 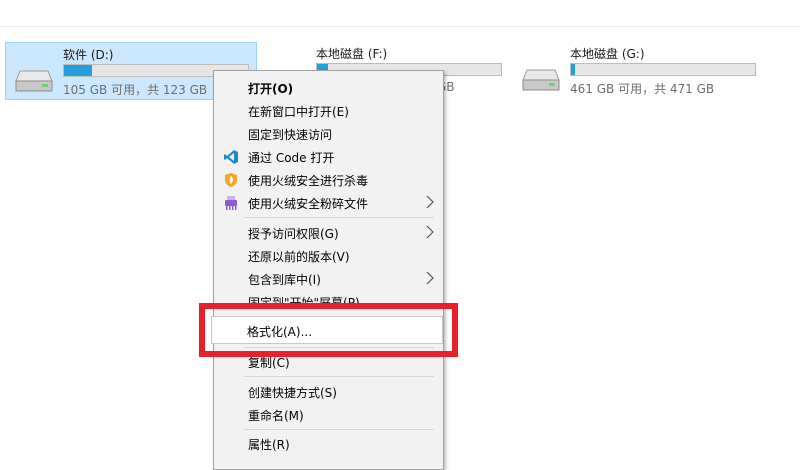 What do you see at coordinates (292, 393) in the screenshot?
I see `menu-item-label: 创建快捷方式(S)` at bounding box center [292, 393].